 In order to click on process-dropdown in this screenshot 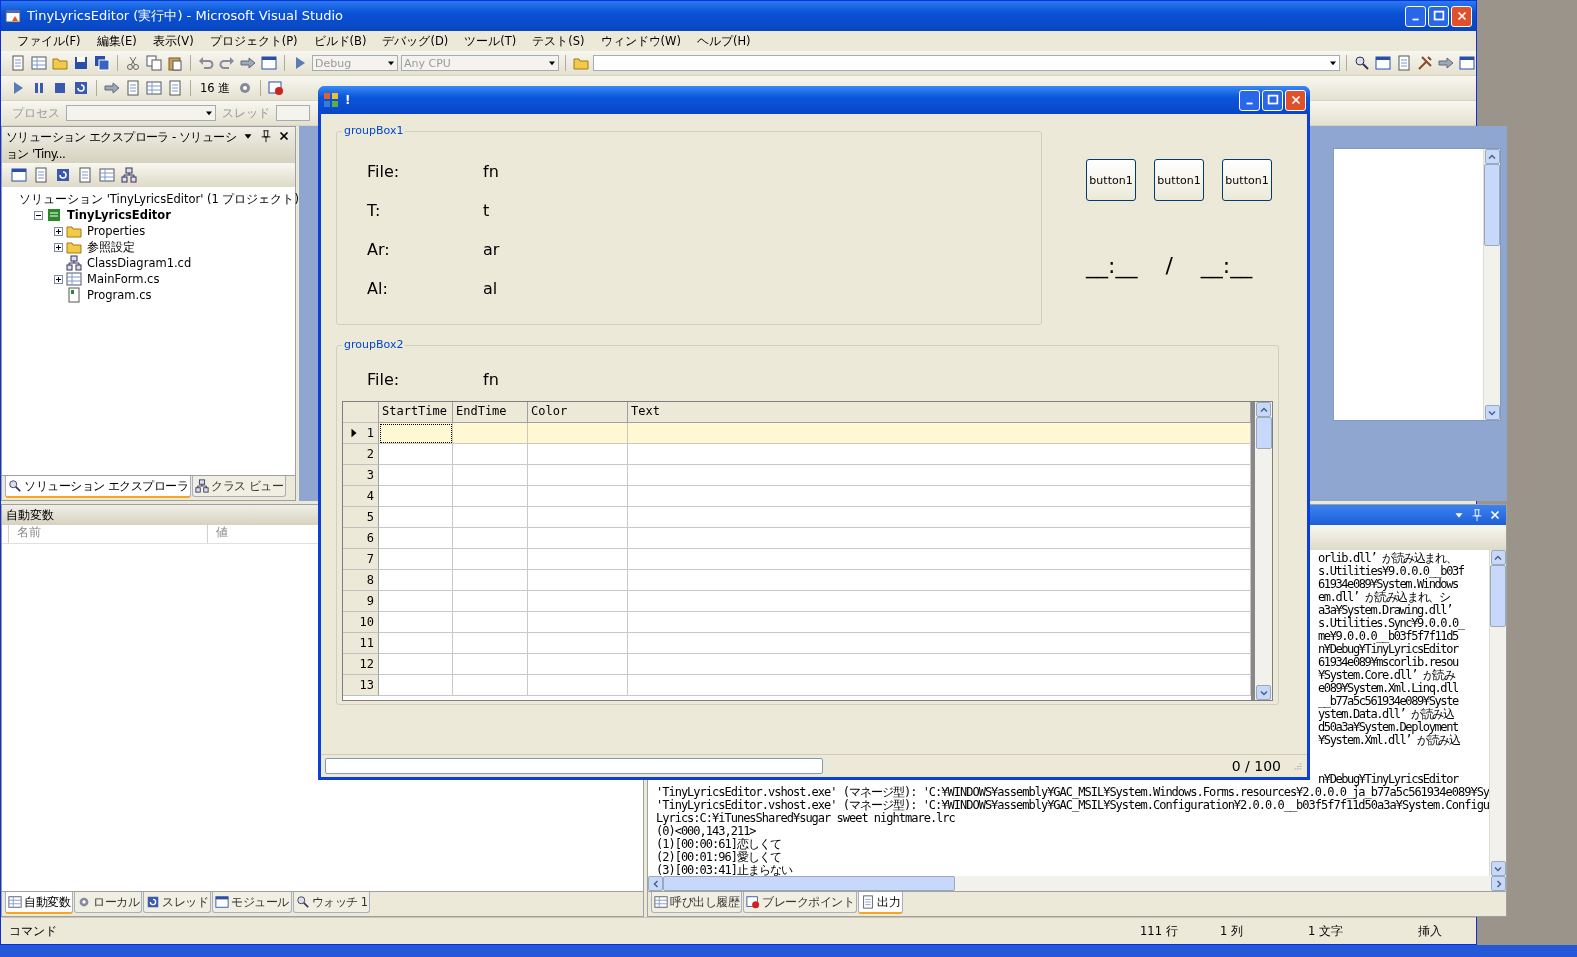, I will do `click(141, 113)`.